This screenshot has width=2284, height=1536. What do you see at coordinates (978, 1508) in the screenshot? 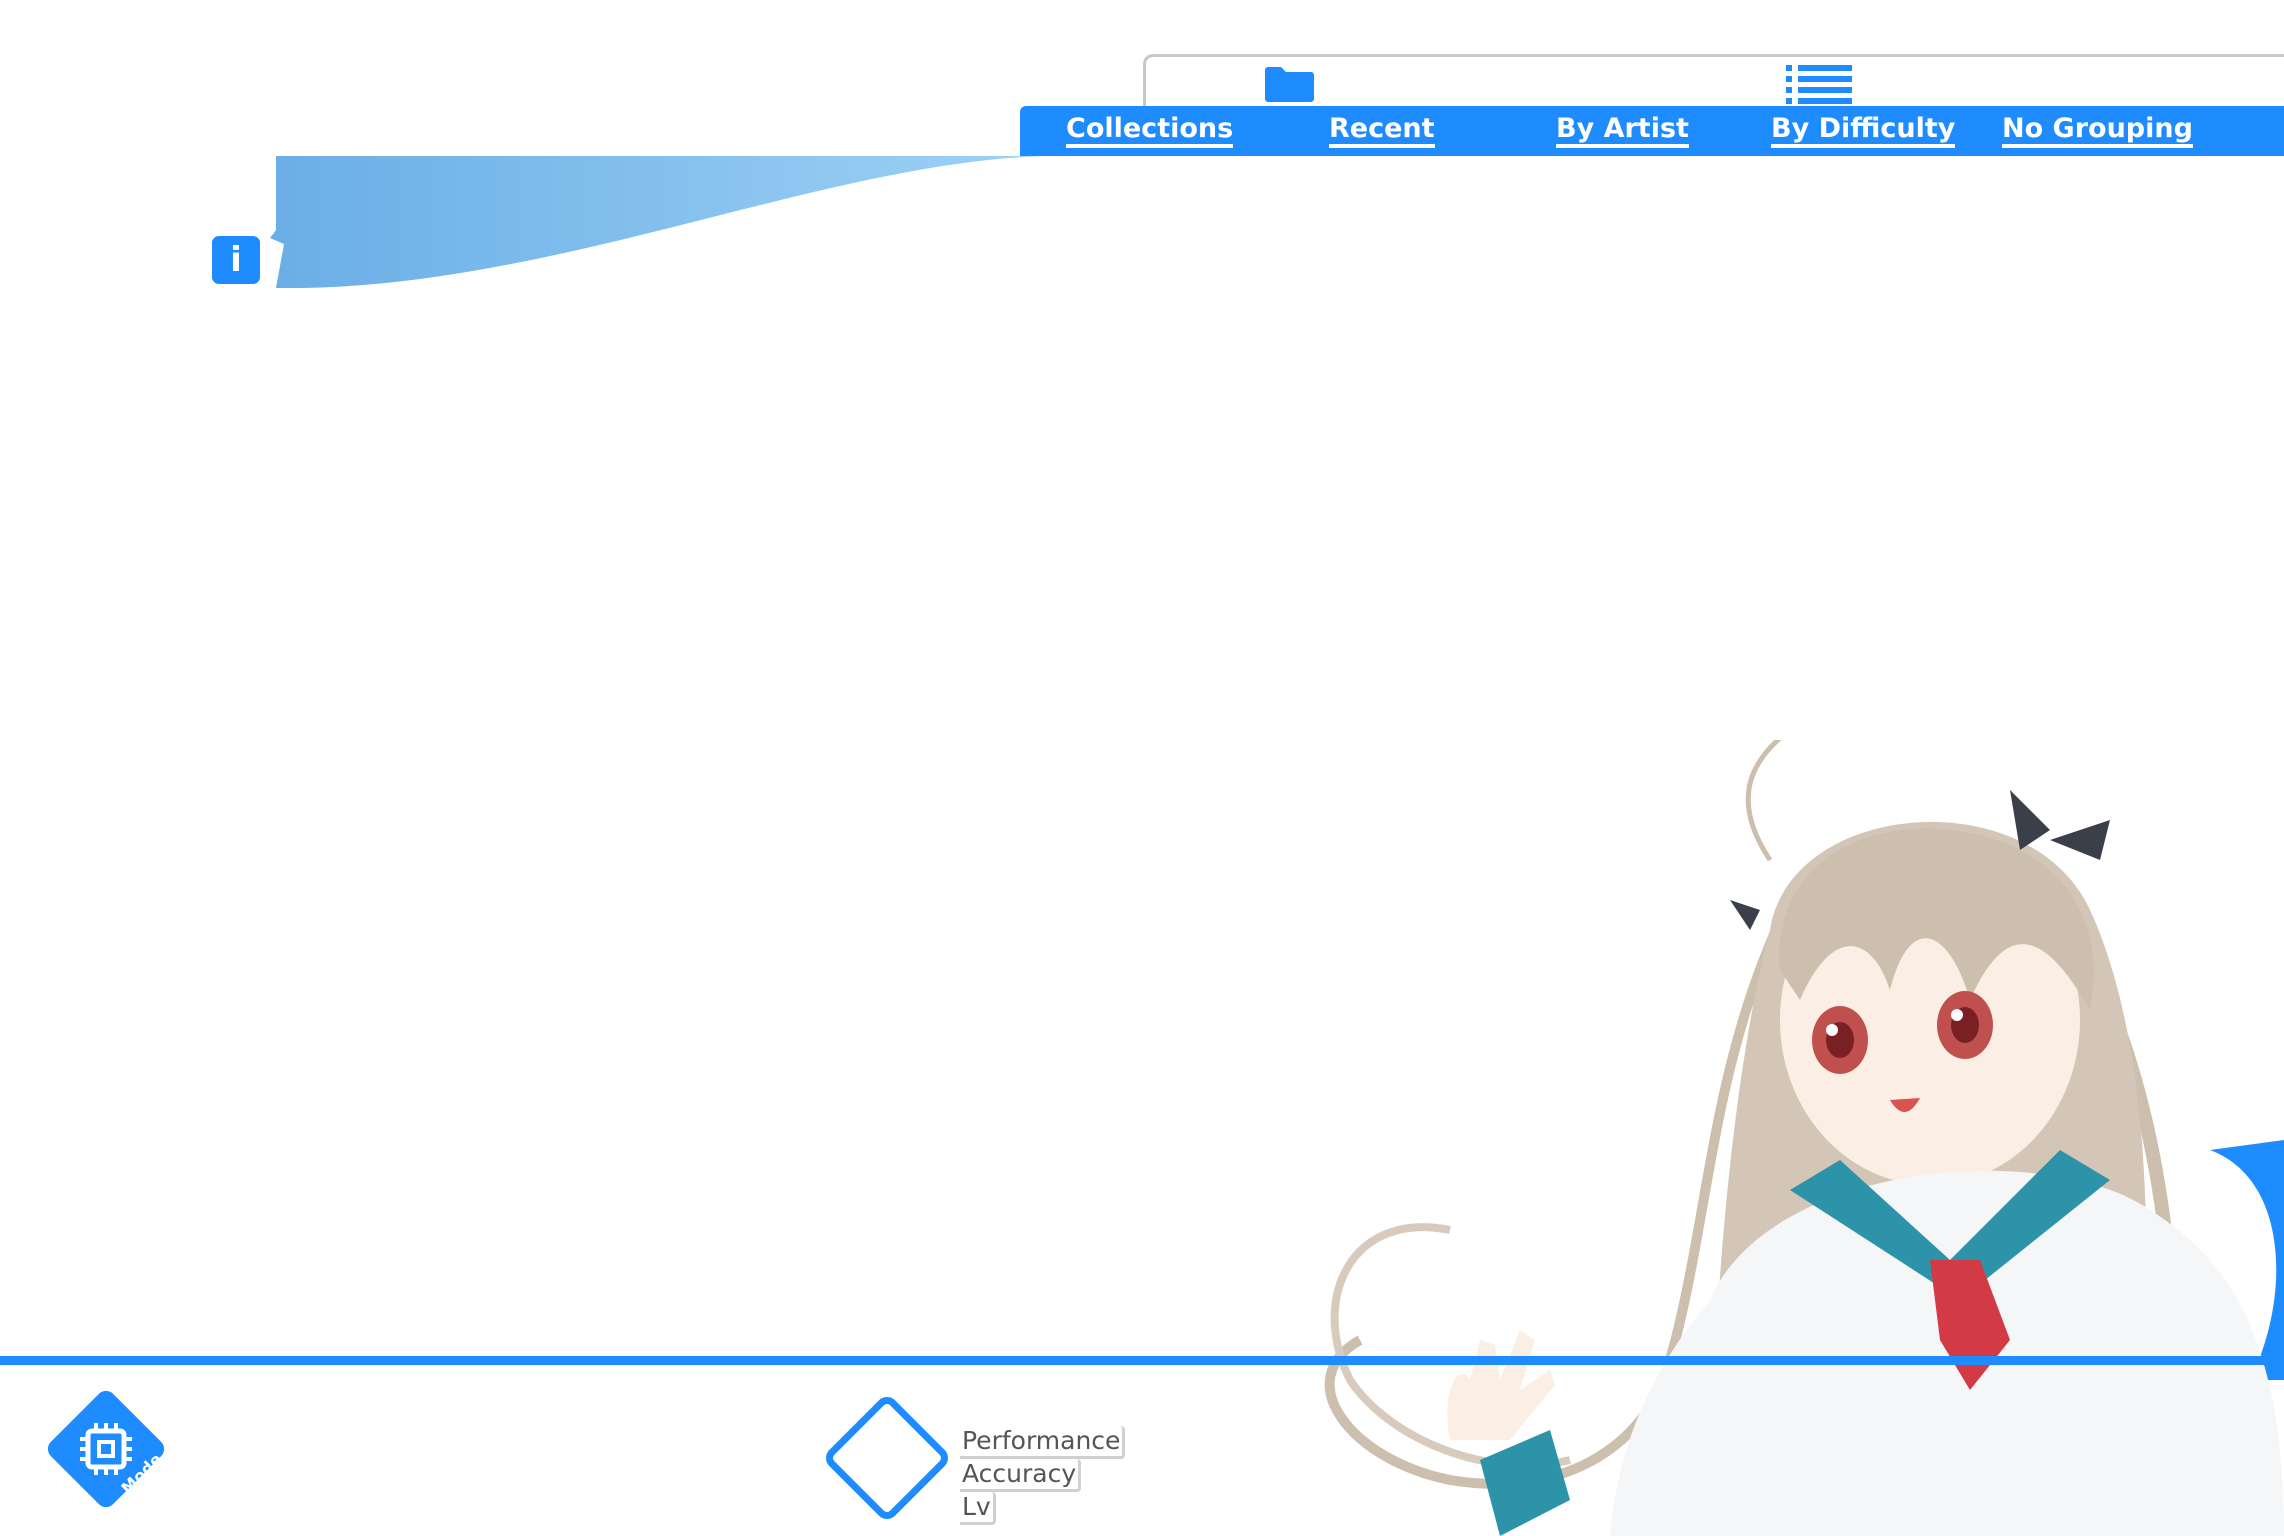
I see `level-label: Lv` at bounding box center [978, 1508].